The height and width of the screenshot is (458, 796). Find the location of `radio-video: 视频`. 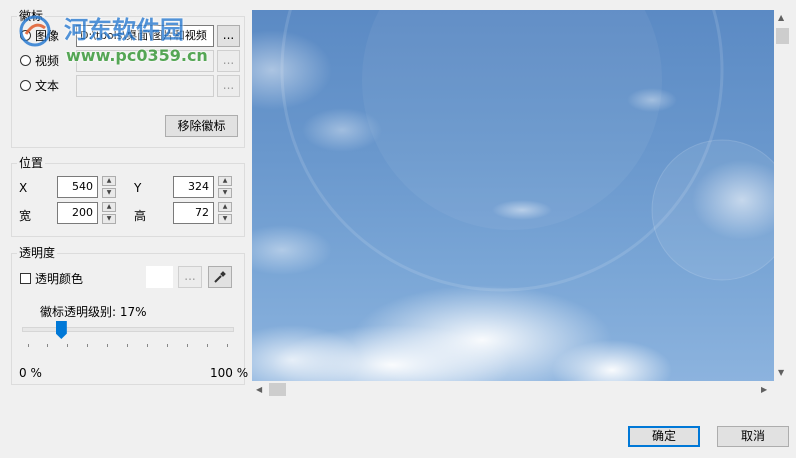

radio-video: 视频 is located at coordinates (39, 60).